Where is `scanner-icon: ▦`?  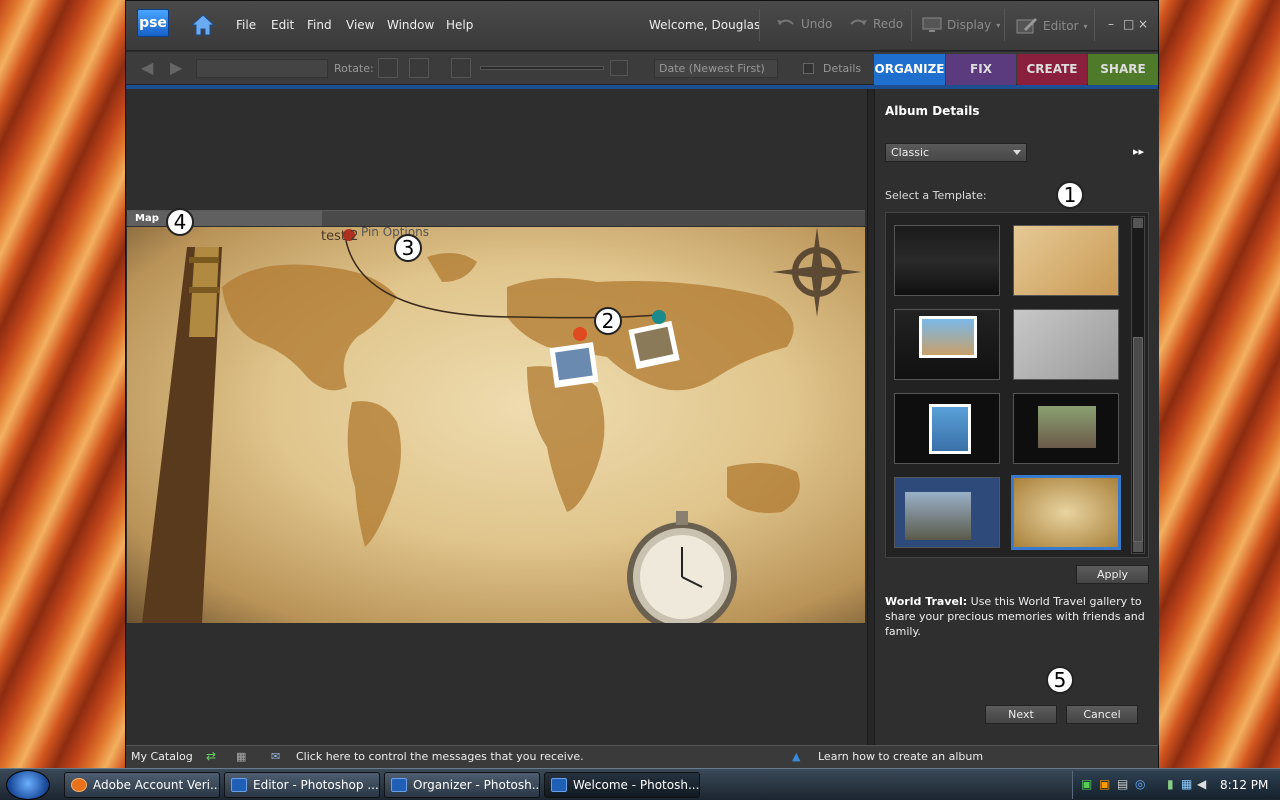
scanner-icon: ▦ is located at coordinates (241, 756).